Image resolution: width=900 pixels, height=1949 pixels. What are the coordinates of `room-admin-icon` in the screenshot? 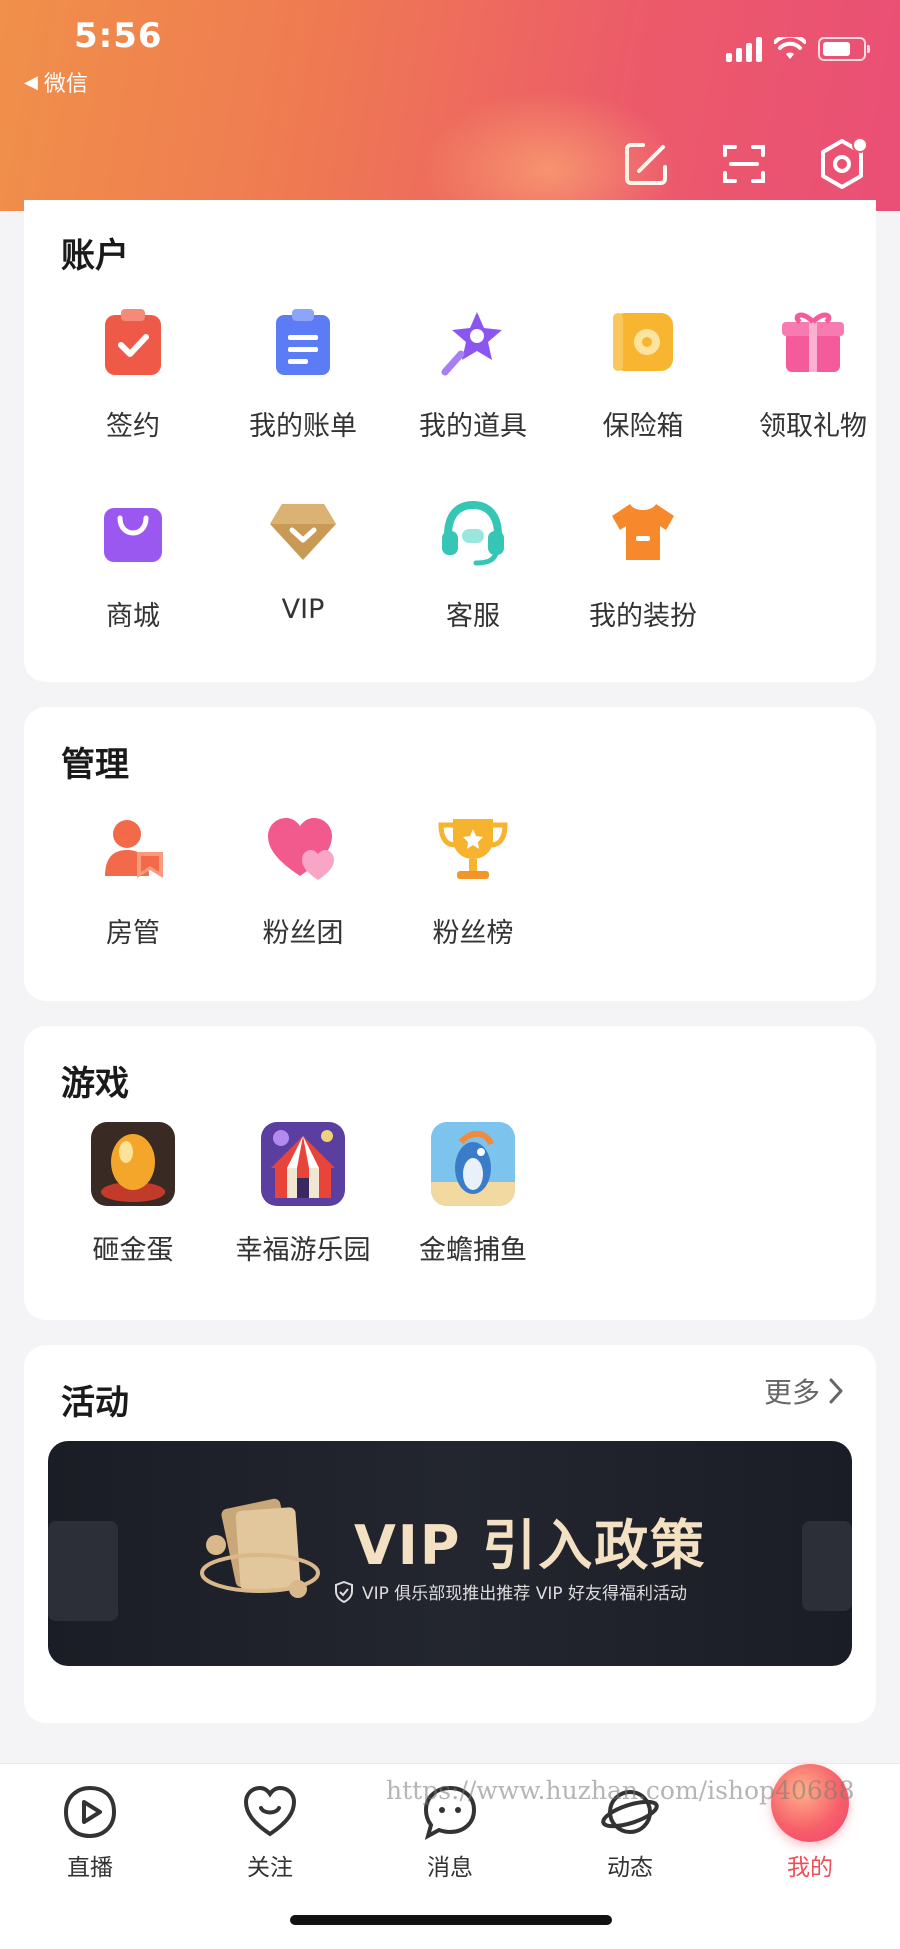 It's located at (133, 849).